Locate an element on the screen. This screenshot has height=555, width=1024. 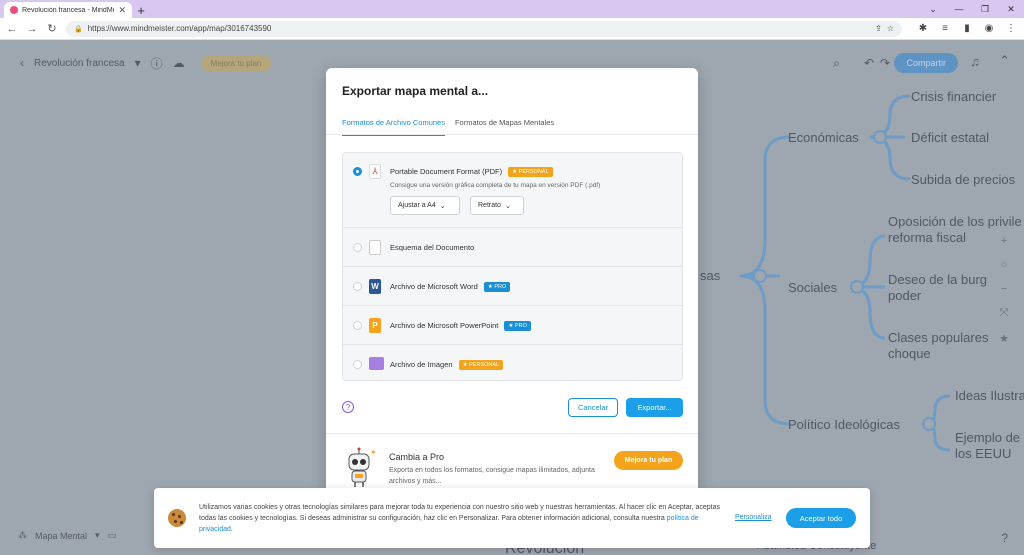
option-pdf-label: Portable Document Format (PDF) is located at coordinates (446, 171).